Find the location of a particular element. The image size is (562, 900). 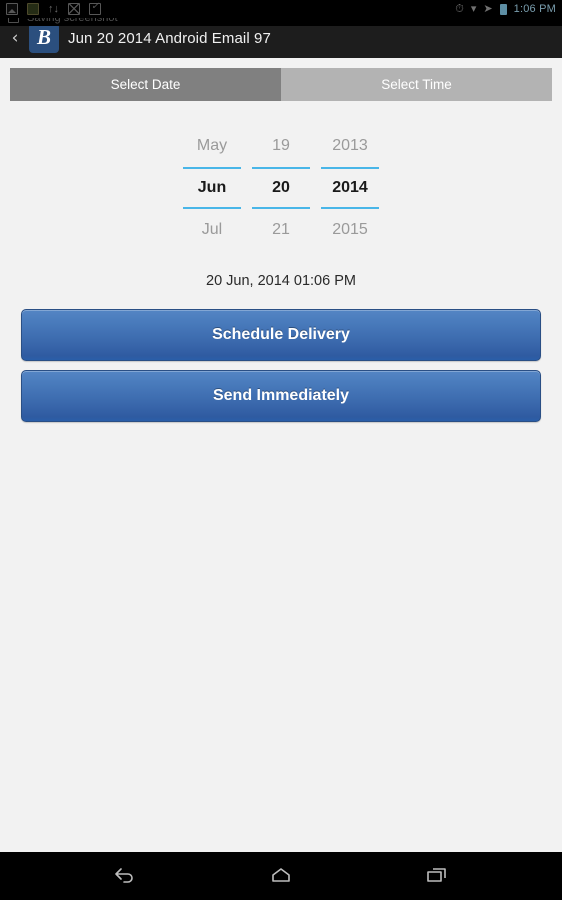

year-selected-value: 2014 is located at coordinates (350, 188).